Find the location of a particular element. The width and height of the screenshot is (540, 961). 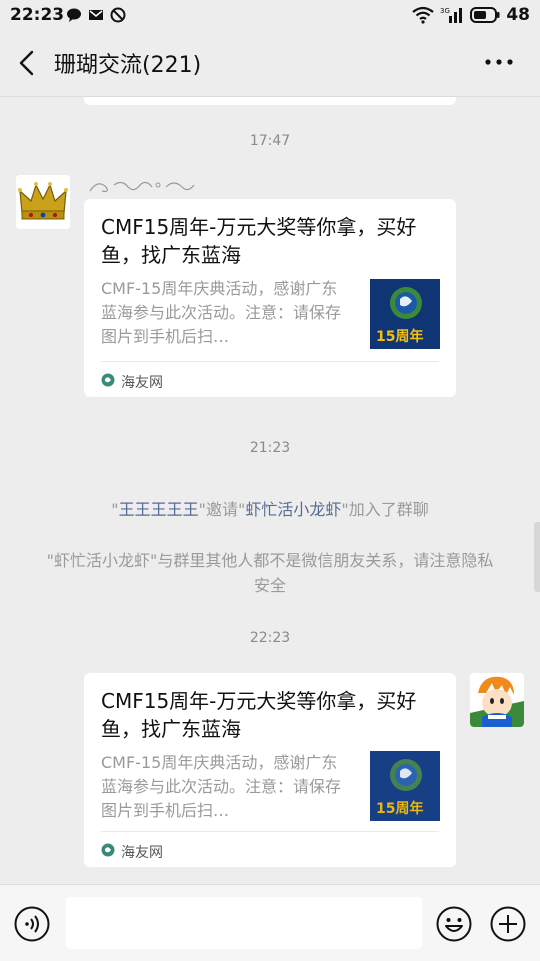

nickname-ornament is located at coordinates (142, 187).